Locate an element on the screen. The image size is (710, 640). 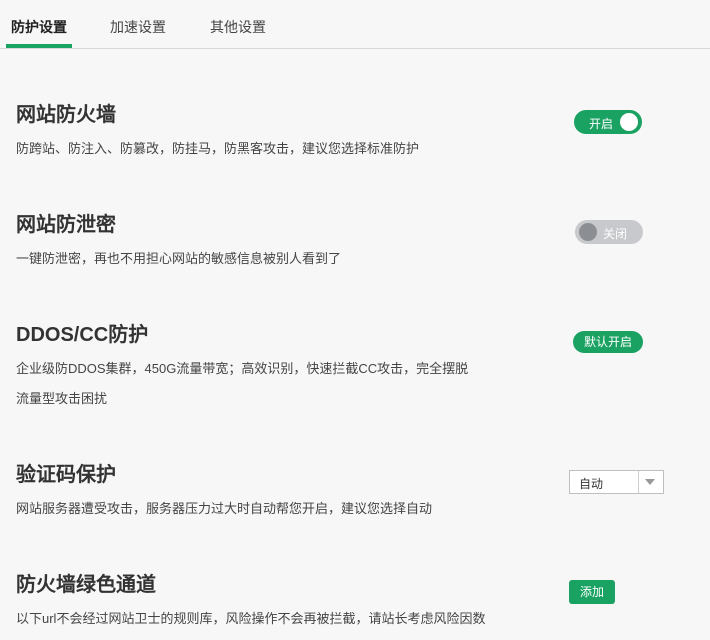
captcha-mode-select: 自动 is located at coordinates (616, 482).